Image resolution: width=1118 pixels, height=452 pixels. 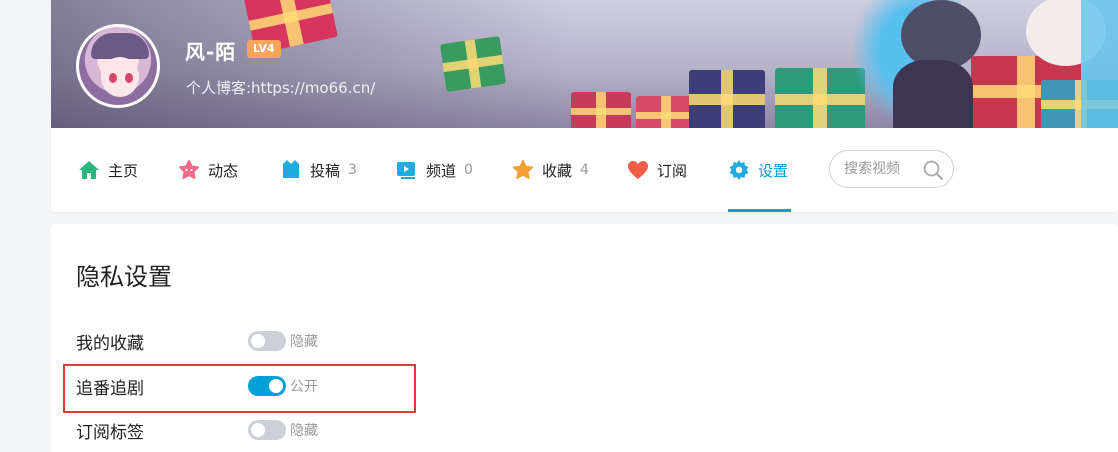 What do you see at coordinates (267, 341) in the screenshot?
I see `favorites-visibility-toggle` at bounding box center [267, 341].